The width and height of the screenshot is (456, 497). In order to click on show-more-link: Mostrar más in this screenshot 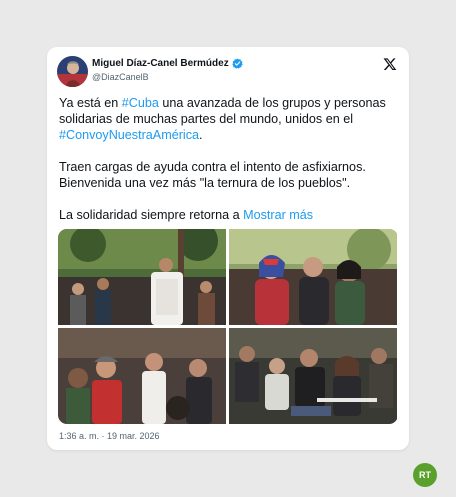, I will do `click(278, 215)`.